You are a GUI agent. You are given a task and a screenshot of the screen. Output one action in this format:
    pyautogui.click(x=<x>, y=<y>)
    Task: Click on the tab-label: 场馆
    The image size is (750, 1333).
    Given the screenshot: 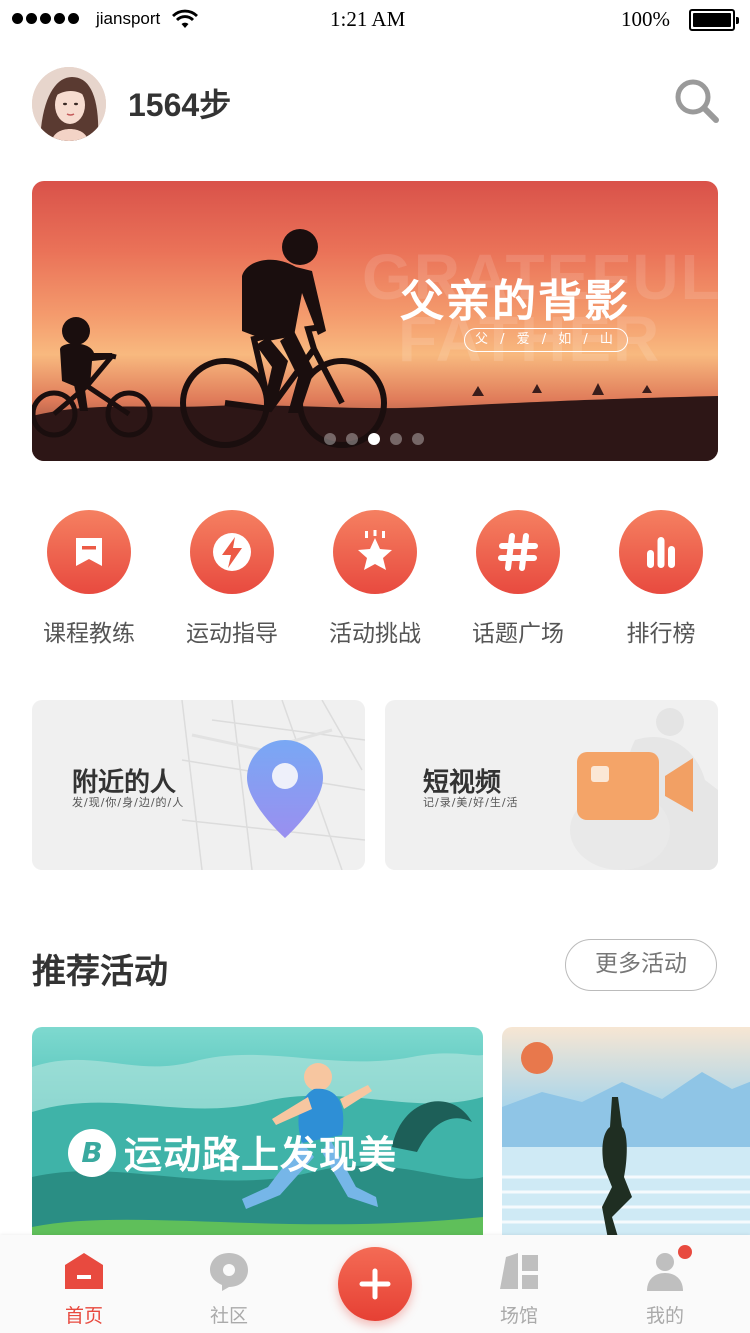 What is the action you would take?
    pyautogui.click(x=518, y=1316)
    